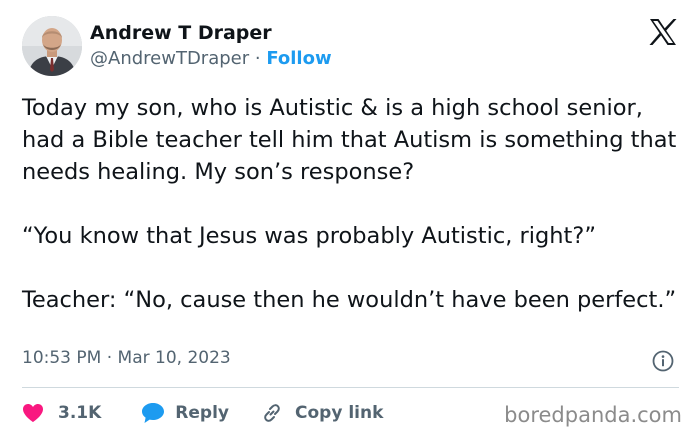 Image resolution: width=700 pixels, height=440 pixels. Describe the element at coordinates (33, 413) in the screenshot. I see `heart-icon` at that location.